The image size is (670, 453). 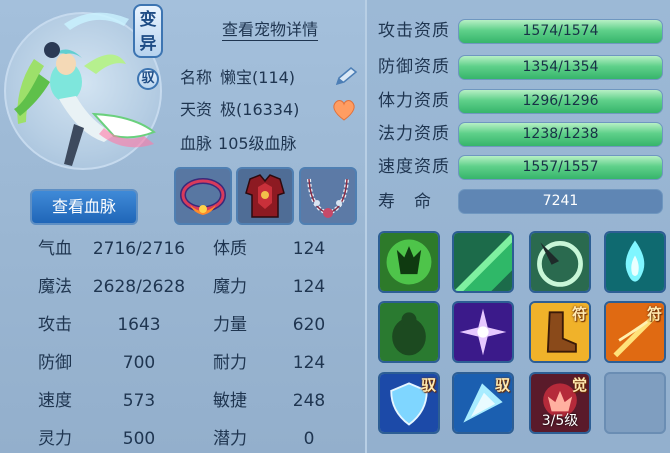 I want to click on aptitude-label: 防御资质, so click(x=414, y=67).